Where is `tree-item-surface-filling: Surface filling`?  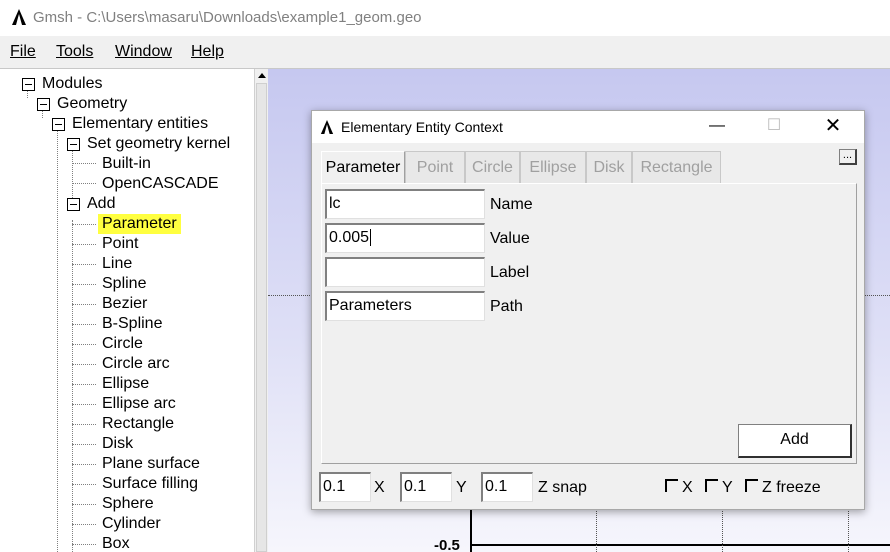 tree-item-surface-filling: Surface filling is located at coordinates (150, 484).